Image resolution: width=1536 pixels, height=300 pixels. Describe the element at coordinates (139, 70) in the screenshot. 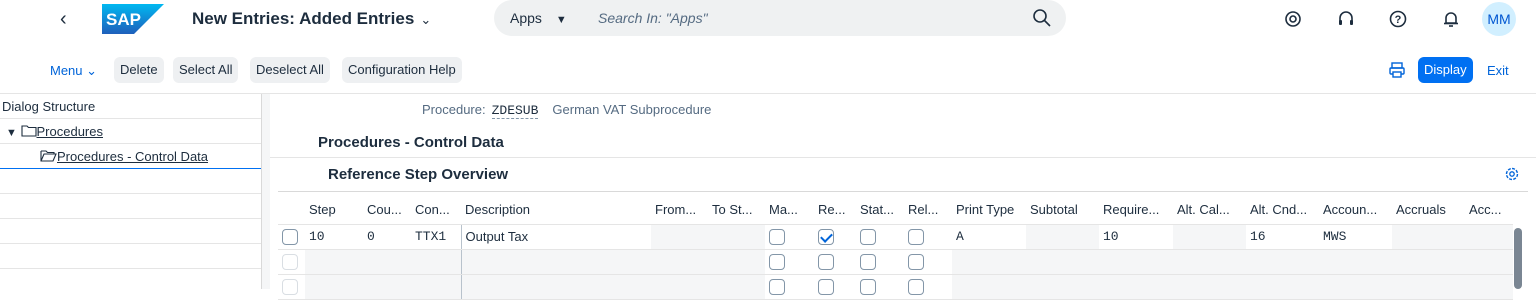

I see `delete-button: Delete` at that location.